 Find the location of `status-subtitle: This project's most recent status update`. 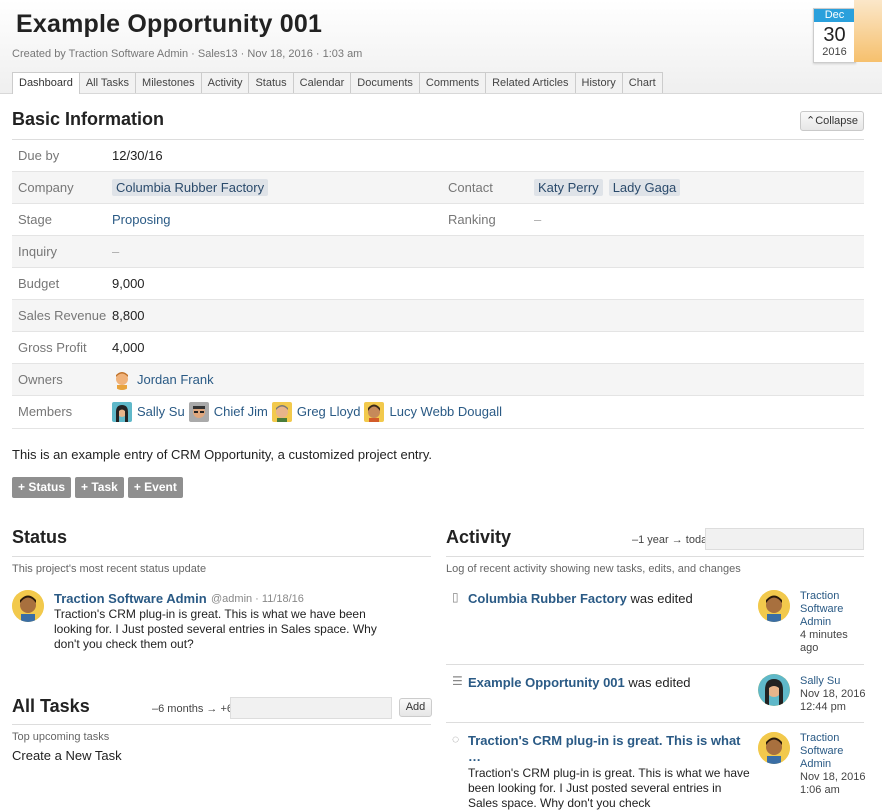

status-subtitle: This project's most recent status update is located at coordinates (109, 569).